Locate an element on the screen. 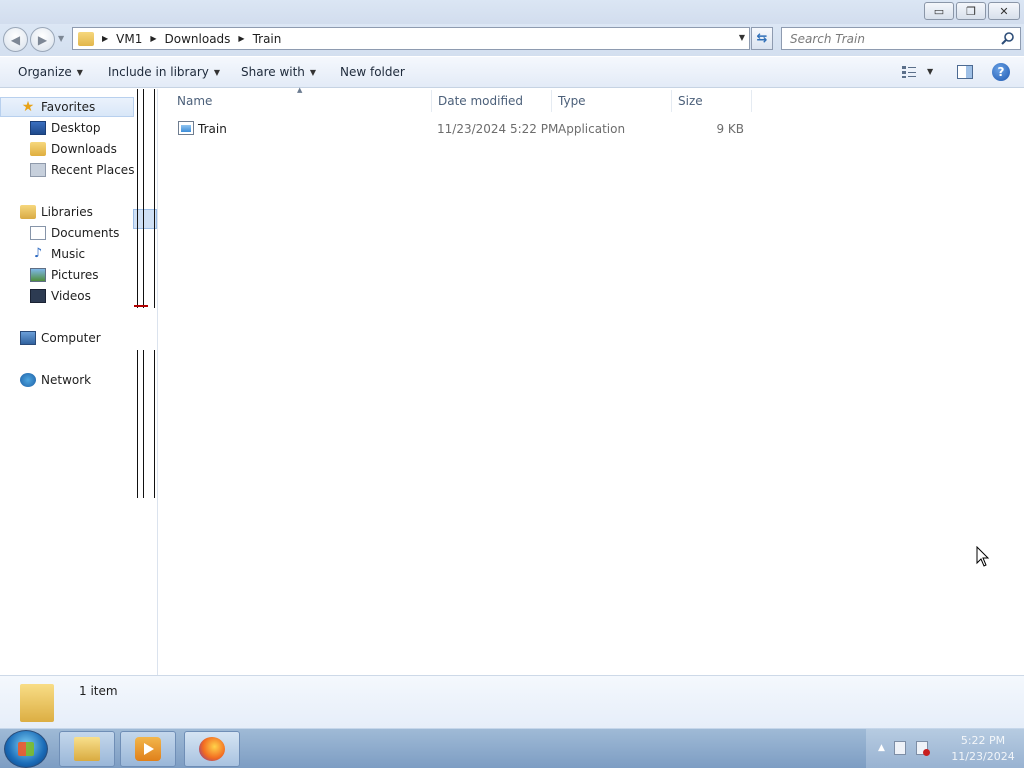  restore-button: ❐ is located at coordinates (971, 11).